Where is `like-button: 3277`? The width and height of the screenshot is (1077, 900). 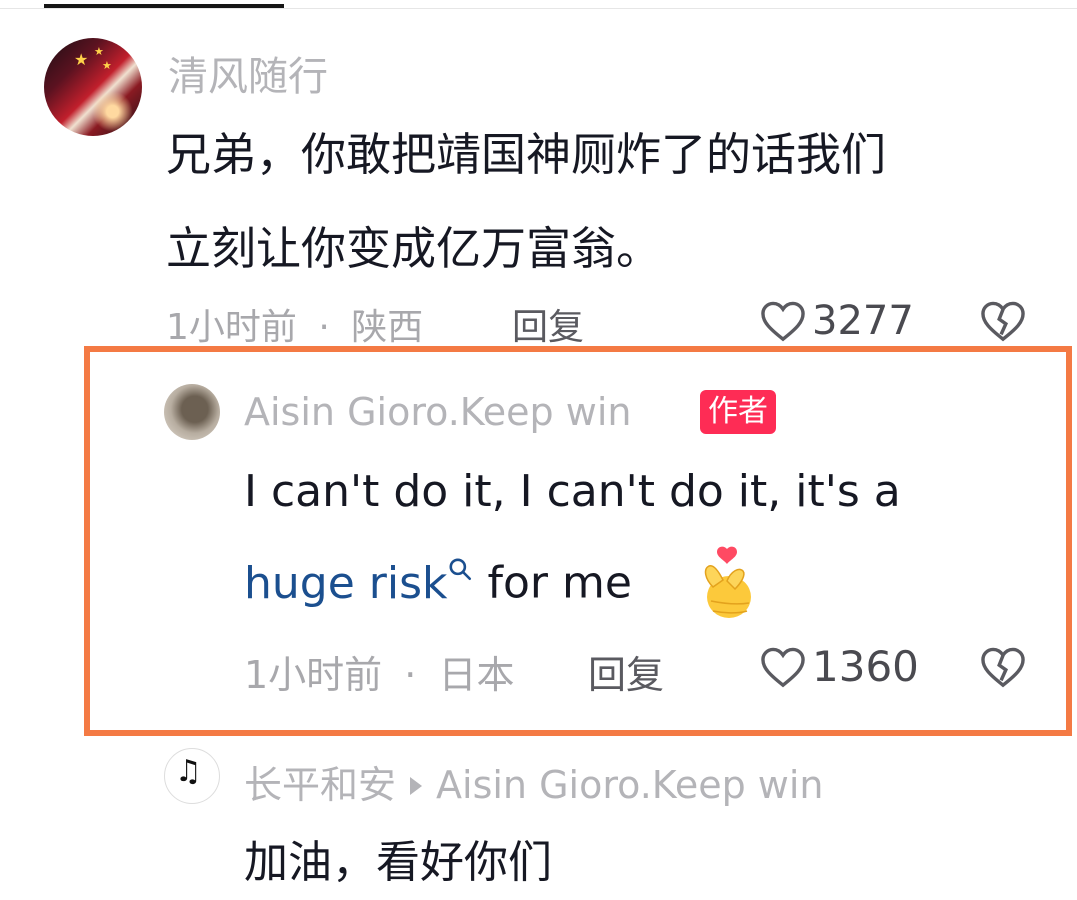 like-button: 3277 is located at coordinates (837, 321).